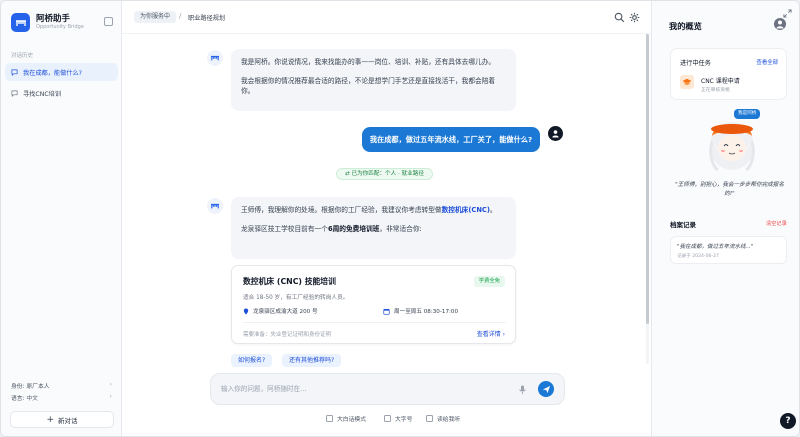 The height and width of the screenshot is (437, 800). I want to click on identity-label: 身份: 原厂本人, so click(30, 386).